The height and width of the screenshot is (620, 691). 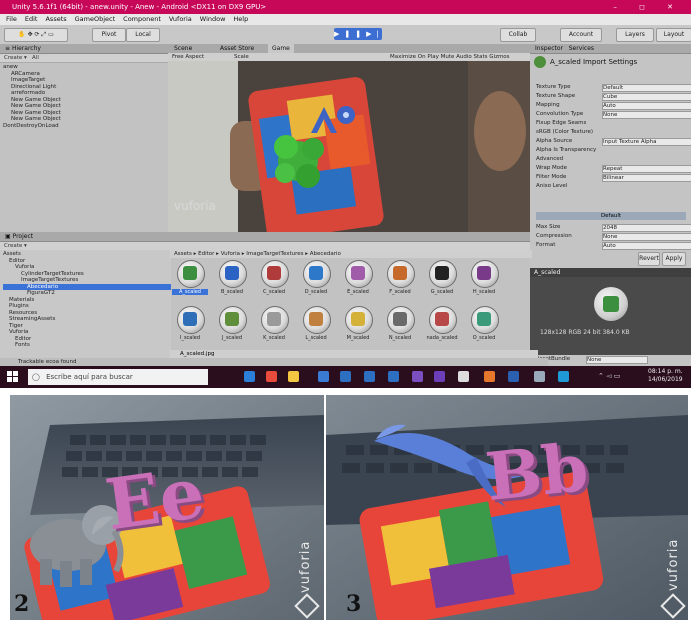 What do you see at coordinates (646, 178) in the screenshot?
I see `setting-value: Bilinear` at bounding box center [646, 178].